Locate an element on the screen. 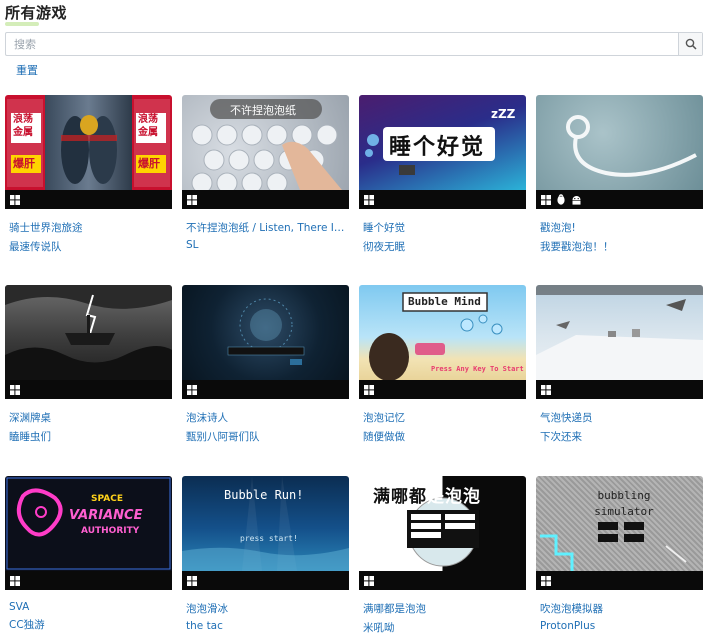 This screenshot has width=708, height=640. thumb-text: press start! is located at coordinates (269, 538).